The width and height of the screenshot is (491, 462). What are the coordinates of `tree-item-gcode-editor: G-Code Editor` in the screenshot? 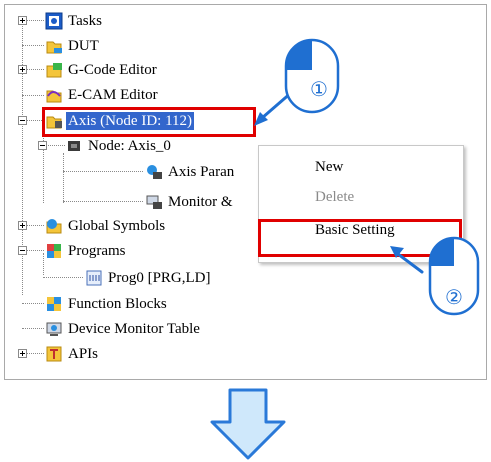 It's located at (102, 70).